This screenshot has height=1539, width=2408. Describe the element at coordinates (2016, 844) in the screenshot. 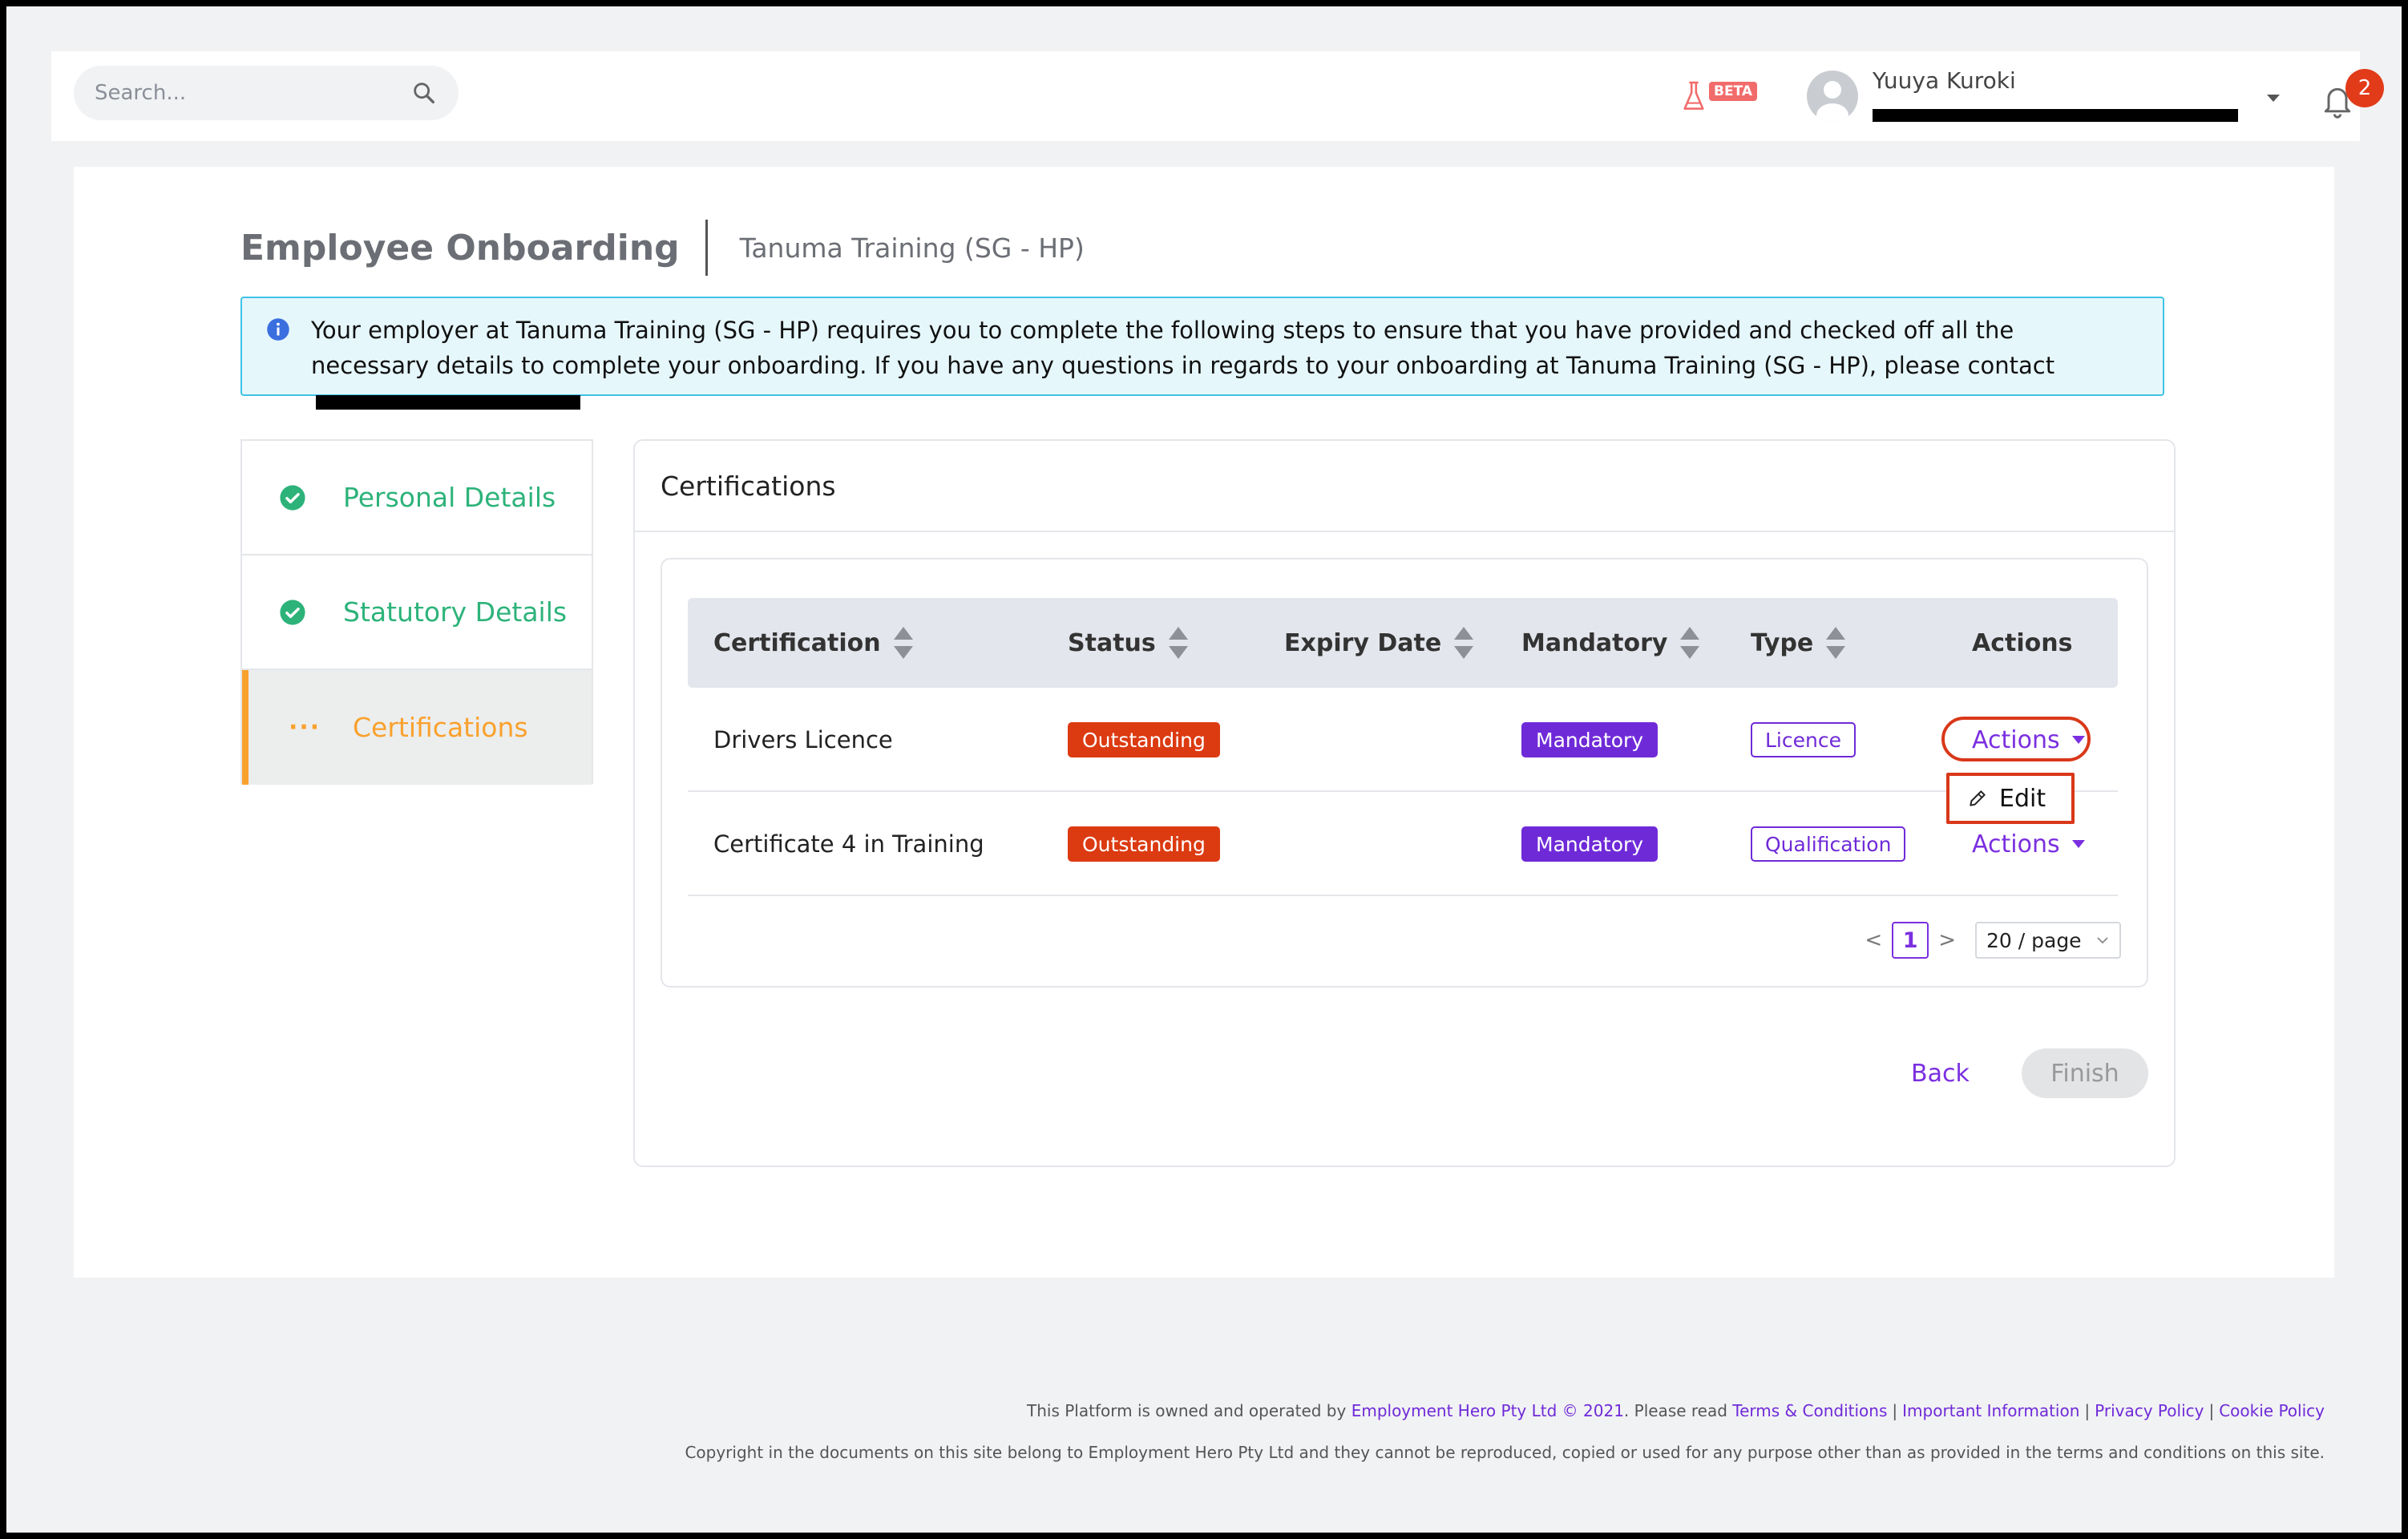

I see `actions-label: Actions` at that location.